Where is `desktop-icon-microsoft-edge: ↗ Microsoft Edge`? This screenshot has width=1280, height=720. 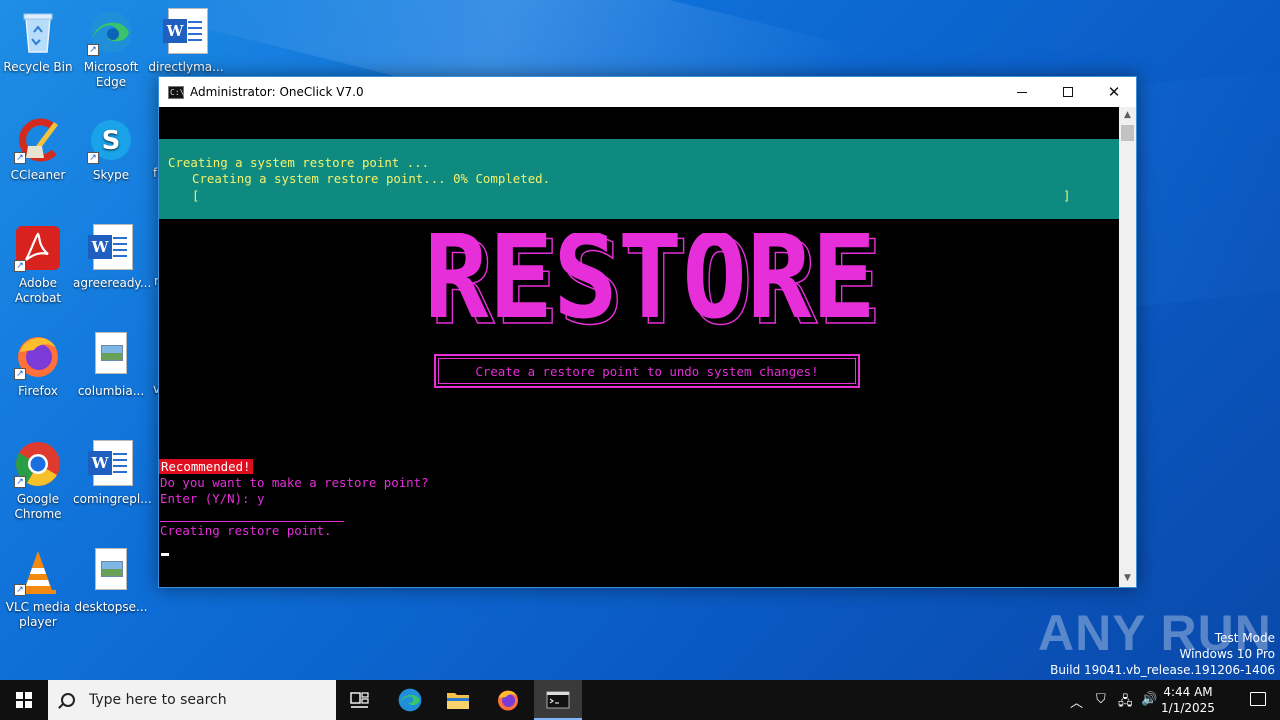
desktop-icon-microsoft-edge: ↗ Microsoft Edge is located at coordinates (111, 49).